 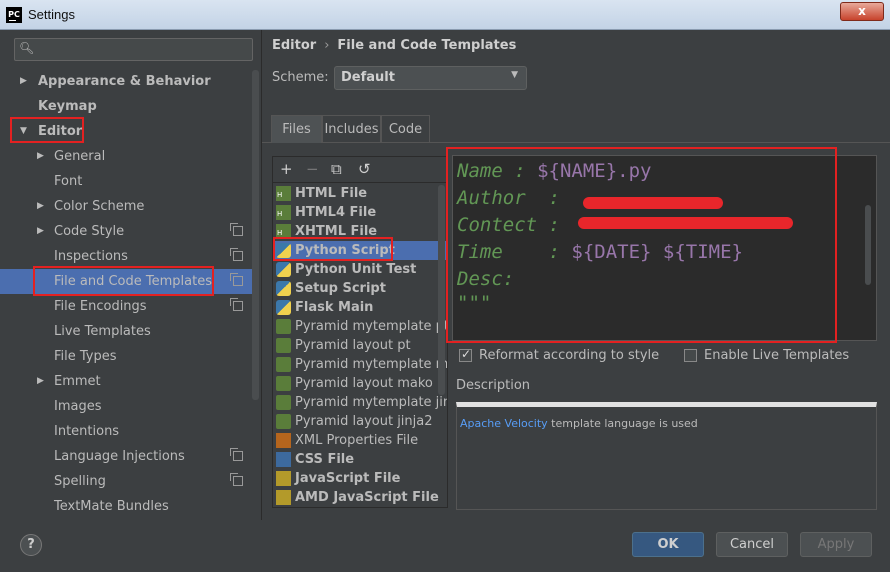 I want to click on sidebar-item-label: TextMate Bundles, so click(x=111, y=506).